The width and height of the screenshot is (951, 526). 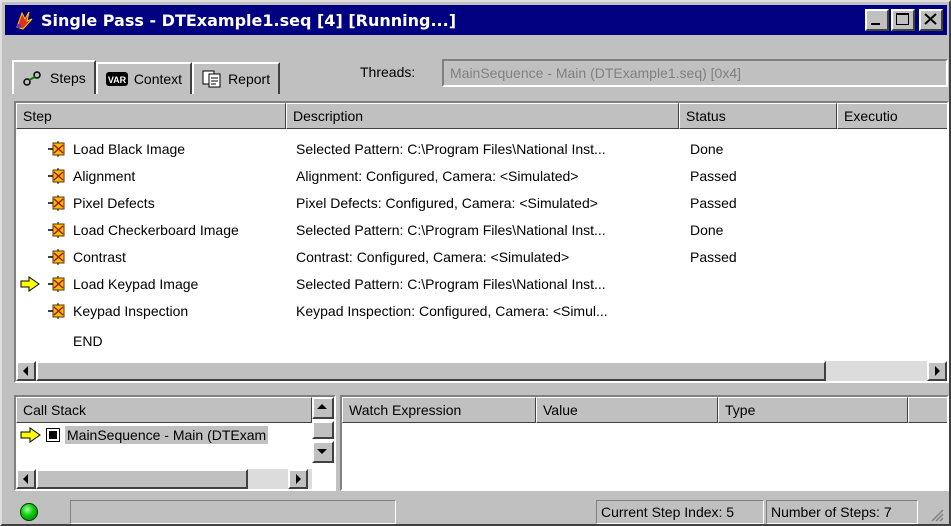 What do you see at coordinates (481, 342) in the screenshot?
I see `end-row: END` at bounding box center [481, 342].